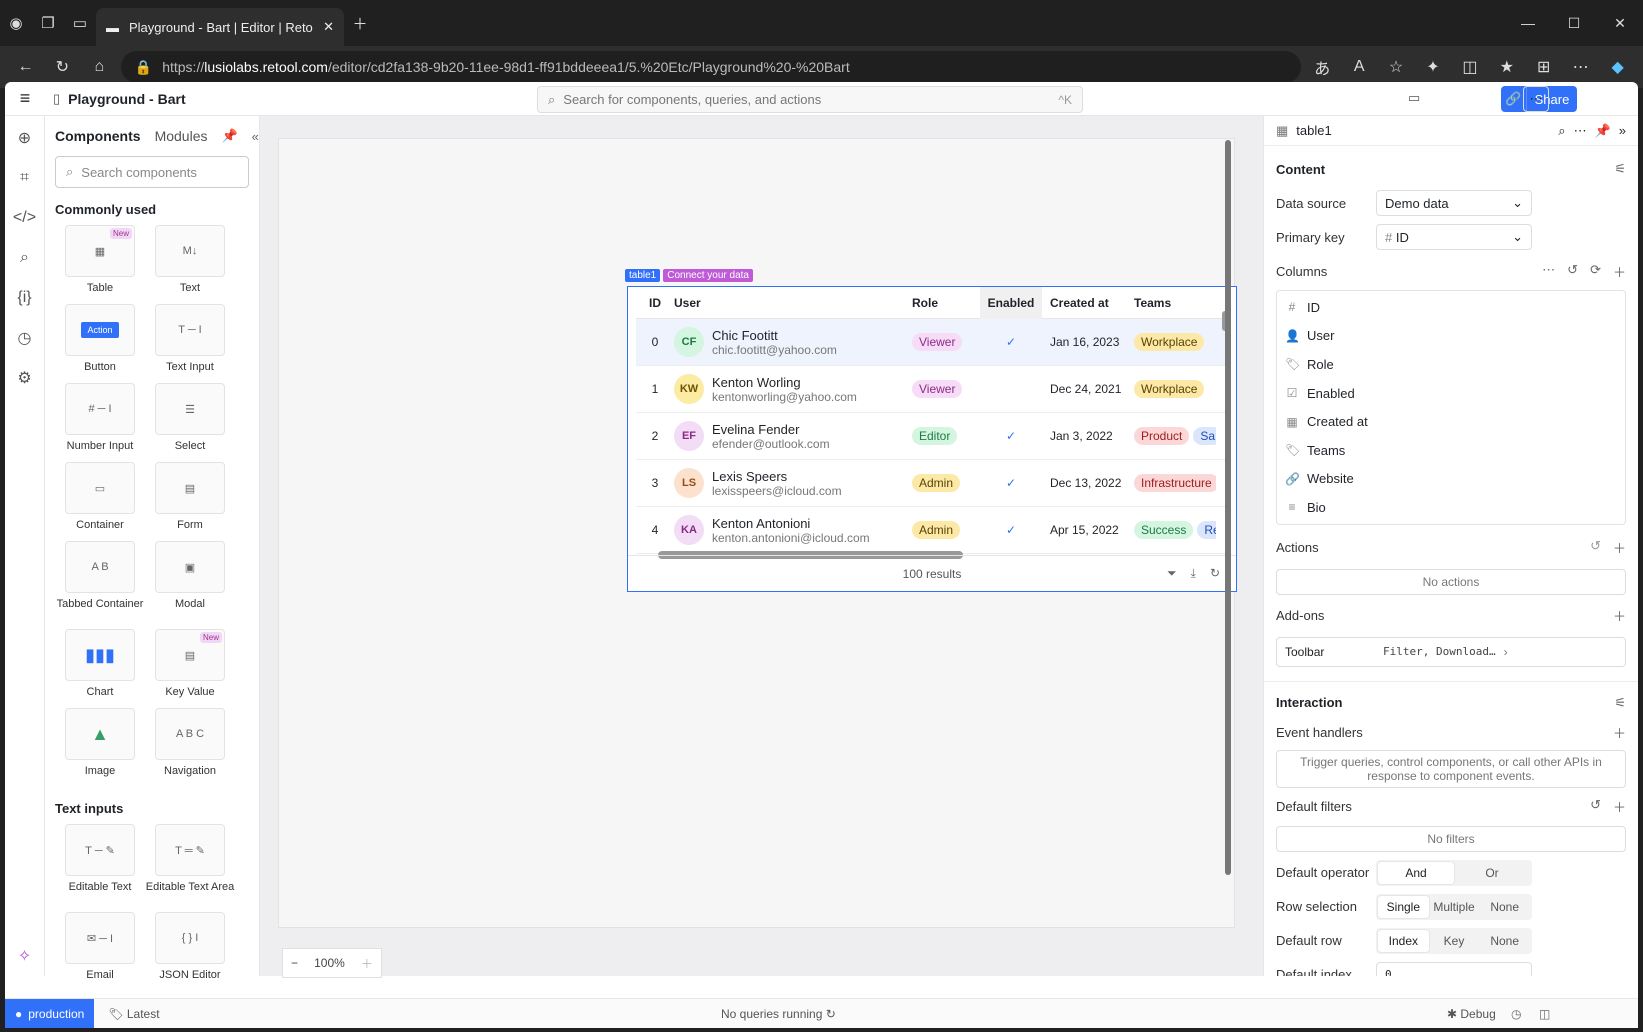  Describe the element at coordinates (220, 27) in the screenshot. I see `browser-tab: ▬ Playground - Bart | Editor | Retool ✕` at that location.